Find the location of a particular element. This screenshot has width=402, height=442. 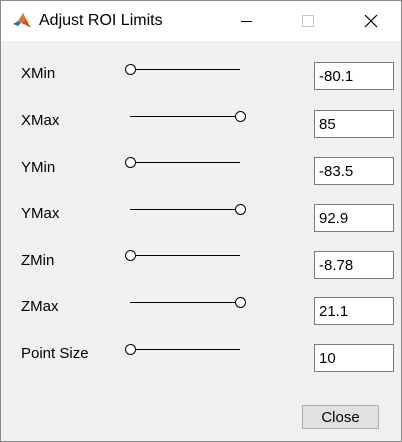

xmax-field is located at coordinates (354, 124).